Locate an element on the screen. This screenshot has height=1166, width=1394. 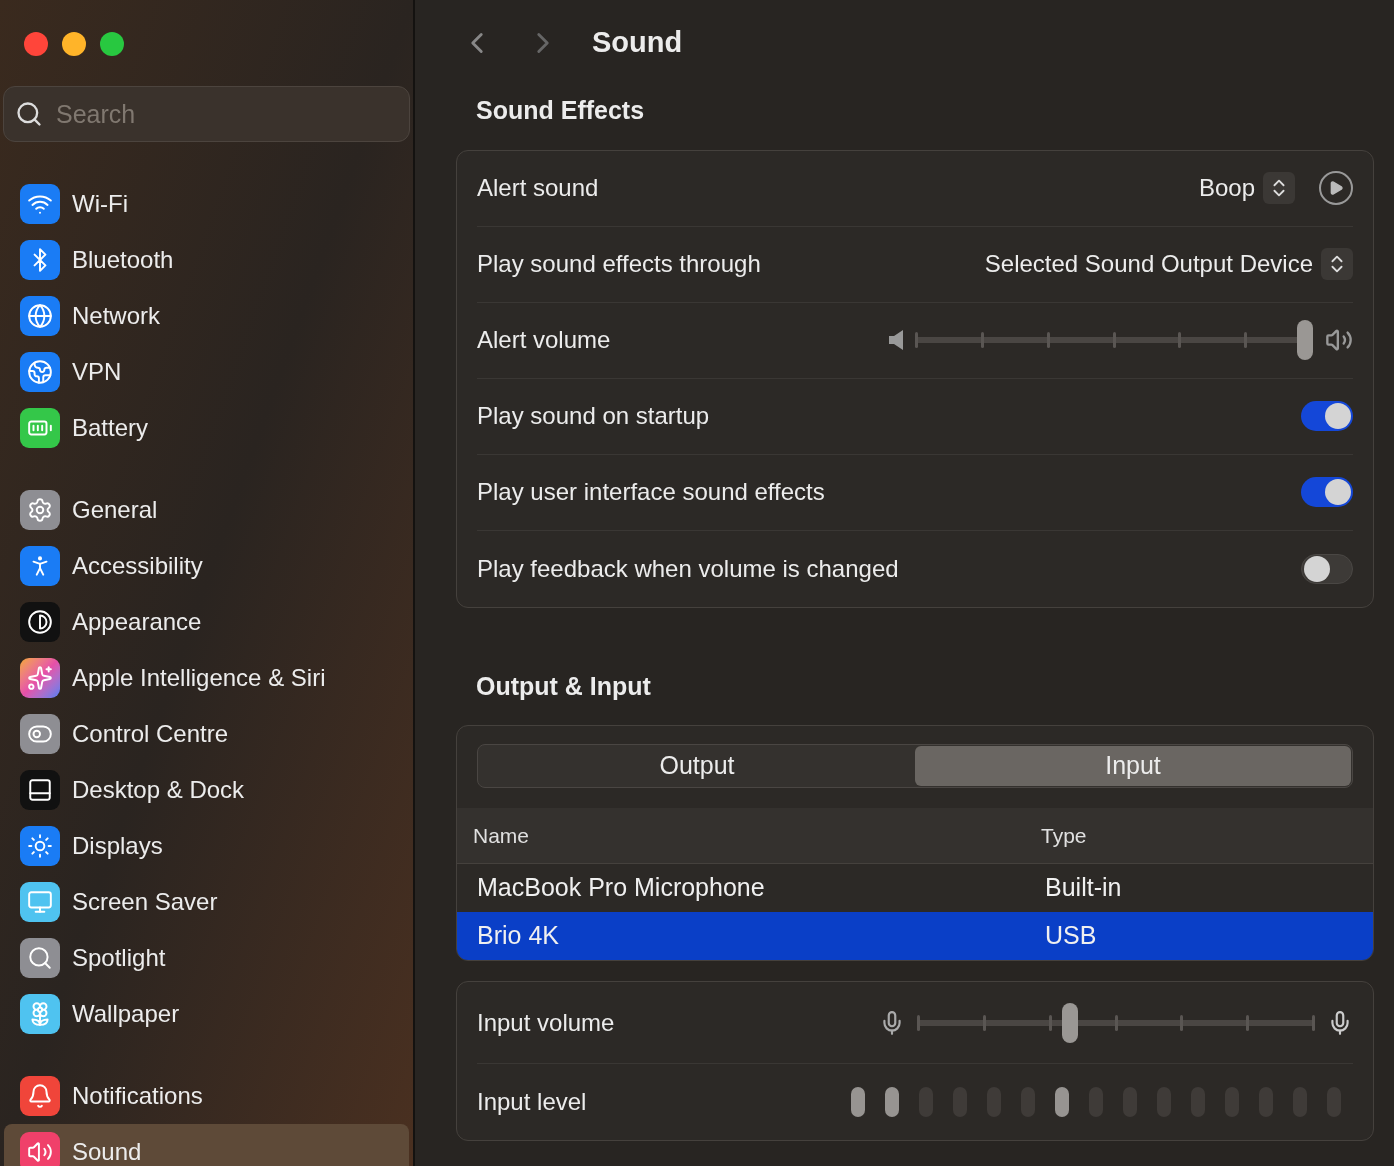
sun-icon is located at coordinates (40, 846).